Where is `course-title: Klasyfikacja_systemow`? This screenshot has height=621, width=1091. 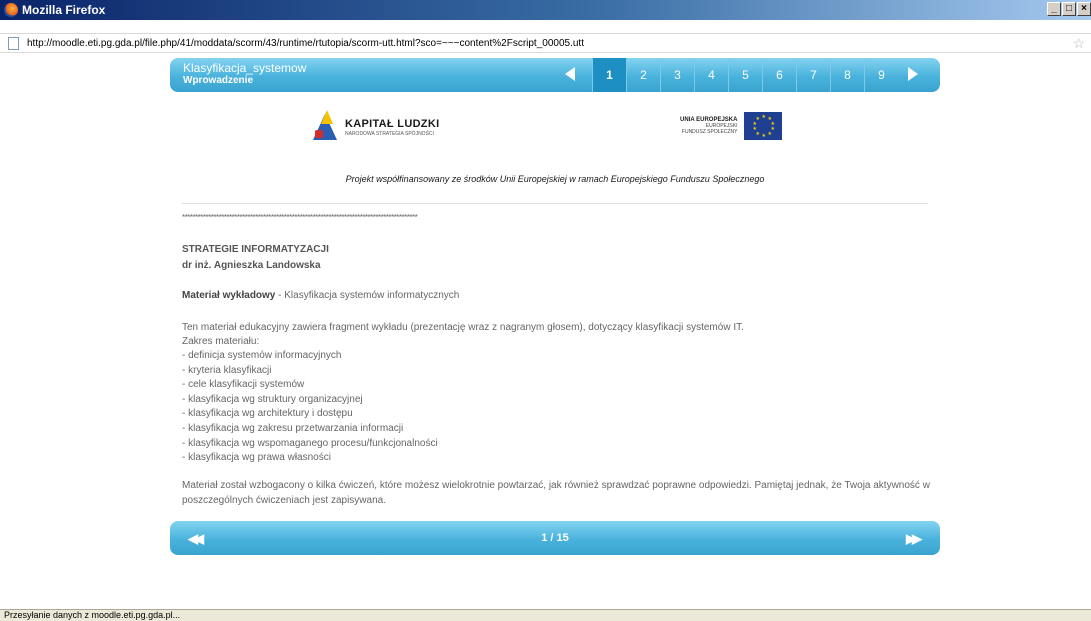 course-title: Klasyfikacja_systemow is located at coordinates (245, 68).